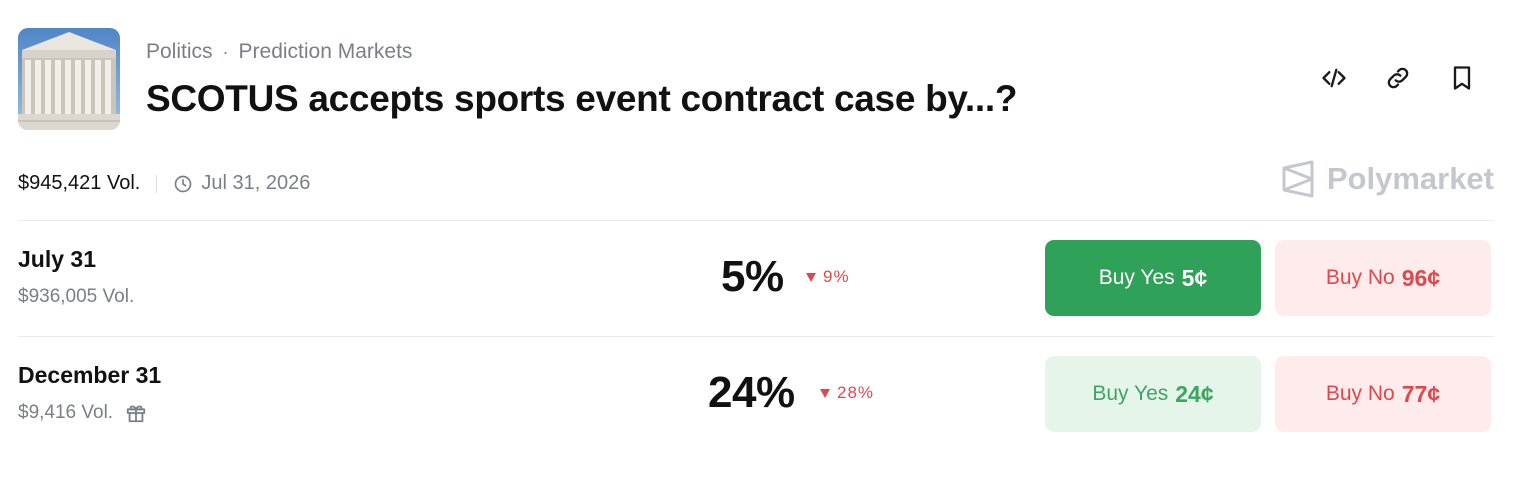 The height and width of the screenshot is (482, 1538). I want to click on total-volume: $945,421 Vol., so click(79, 183).